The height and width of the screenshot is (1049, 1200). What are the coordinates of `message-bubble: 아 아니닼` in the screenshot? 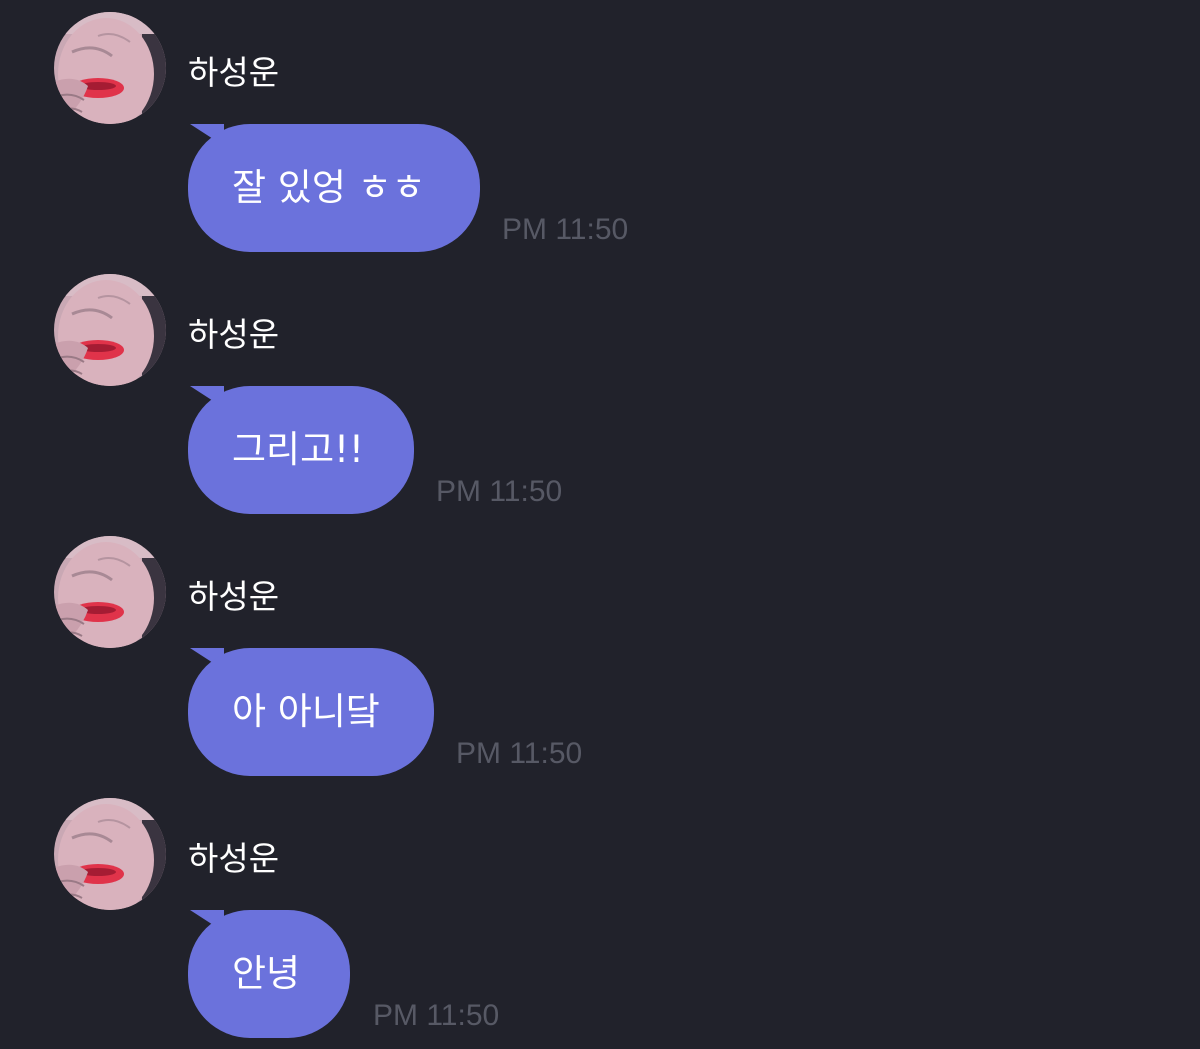 It's located at (311, 712).